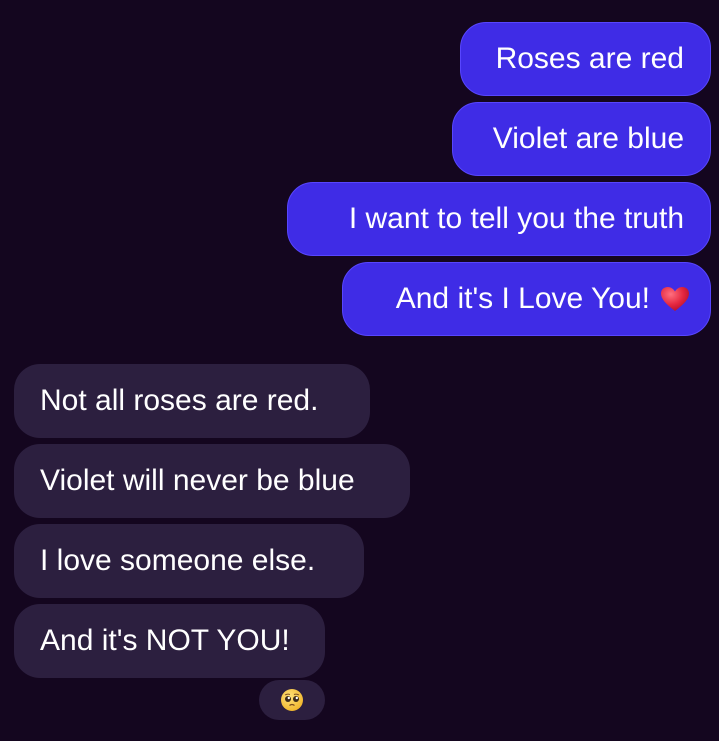  I want to click on message-text: Violet will never be blue, so click(197, 480).